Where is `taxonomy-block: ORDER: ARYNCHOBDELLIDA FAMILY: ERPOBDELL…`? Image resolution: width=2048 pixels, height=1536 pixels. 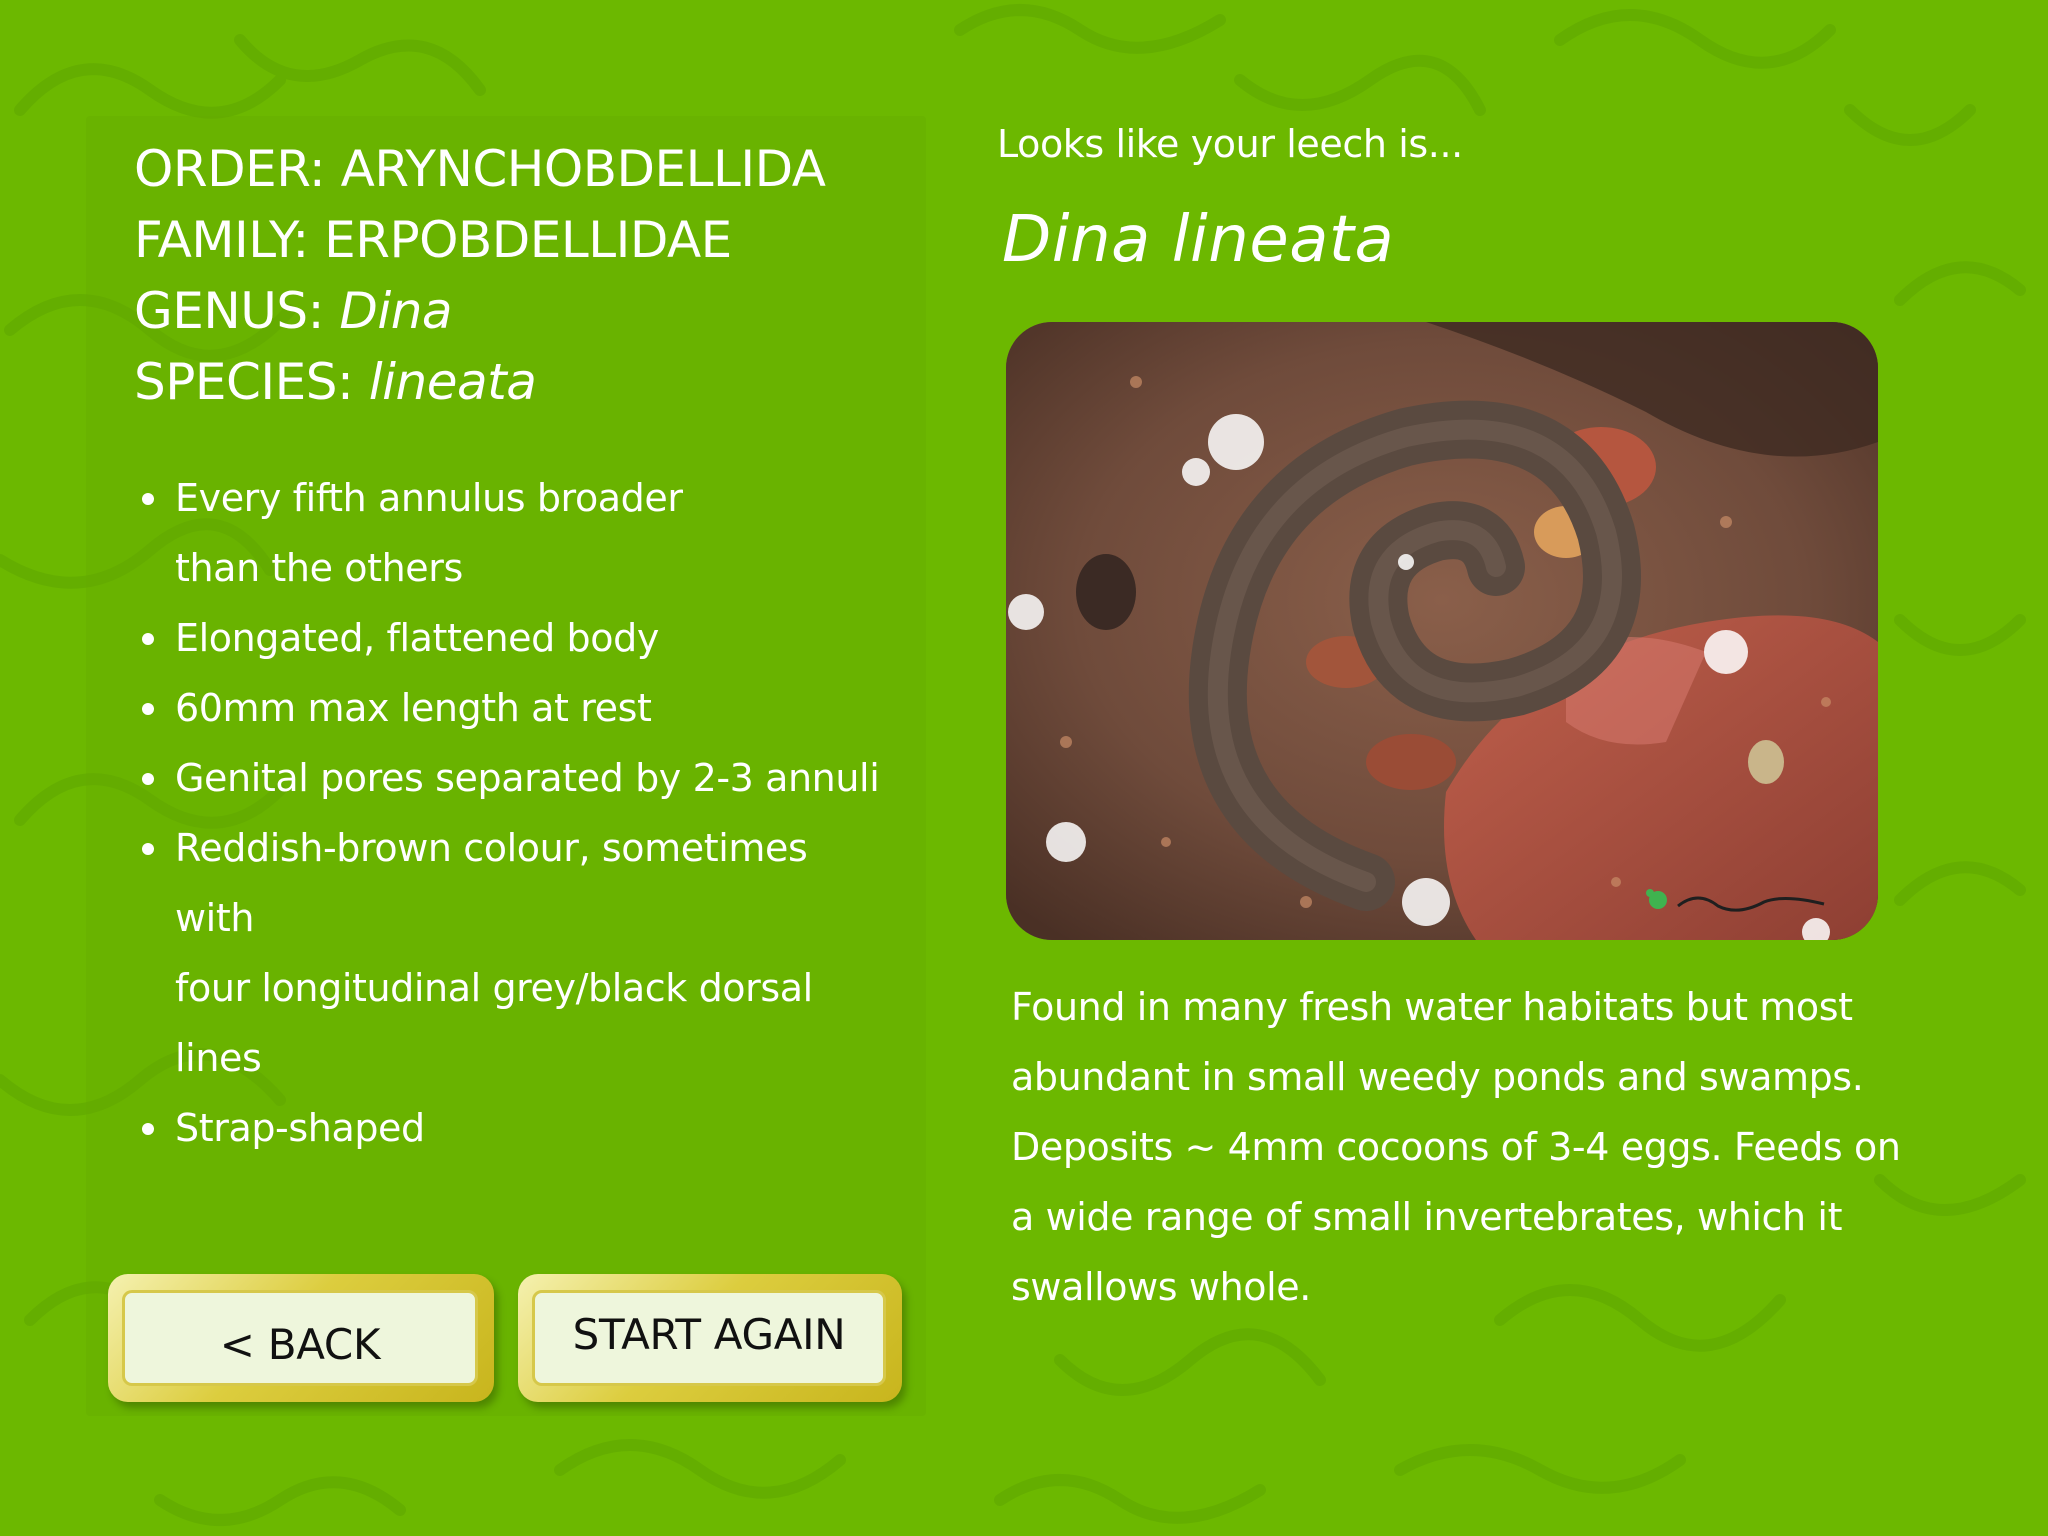
taxonomy-block: ORDER: ARYNCHOBDELLIDA FAMILY: ERPOBDELL… is located at coordinates (480, 276).